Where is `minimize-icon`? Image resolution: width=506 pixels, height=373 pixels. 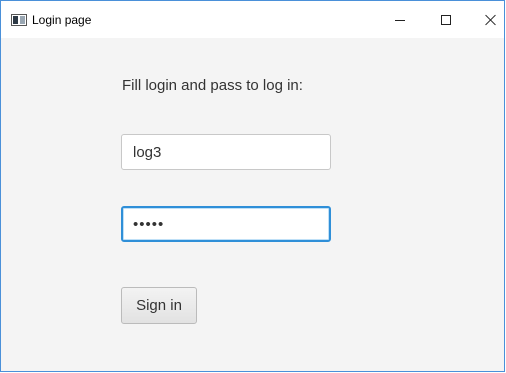
minimize-icon is located at coordinates (400, 20).